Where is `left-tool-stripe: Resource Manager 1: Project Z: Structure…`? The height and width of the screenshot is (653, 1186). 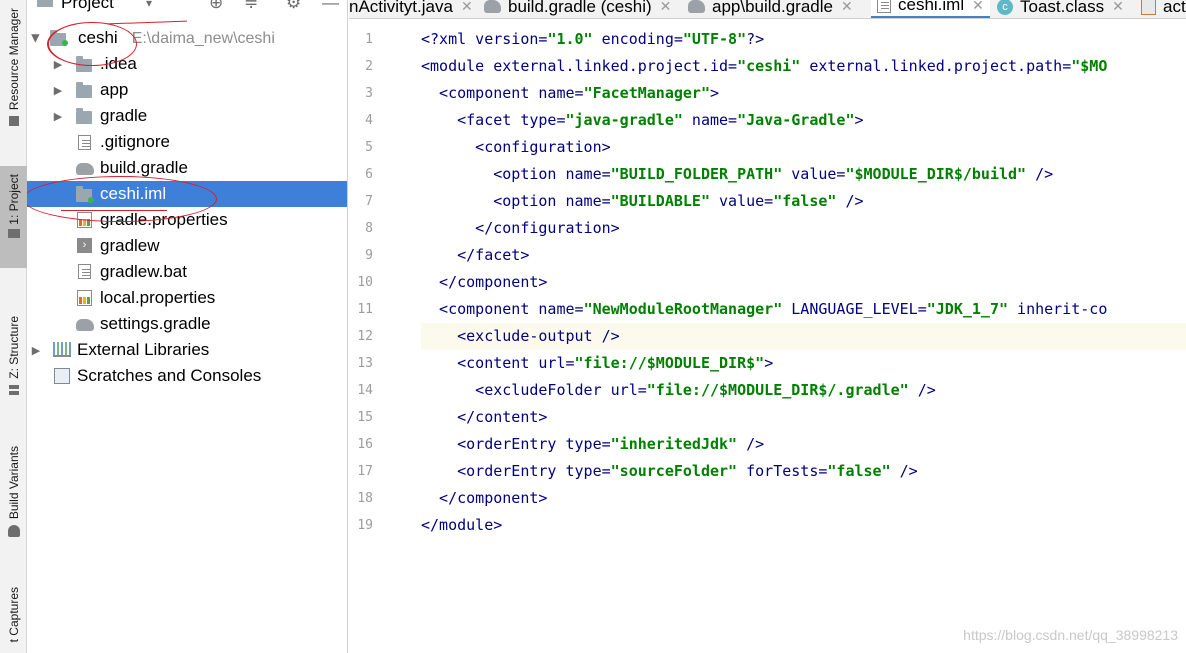 left-tool-stripe: Resource Manager 1: Project Z: Structure… is located at coordinates (13, 326).